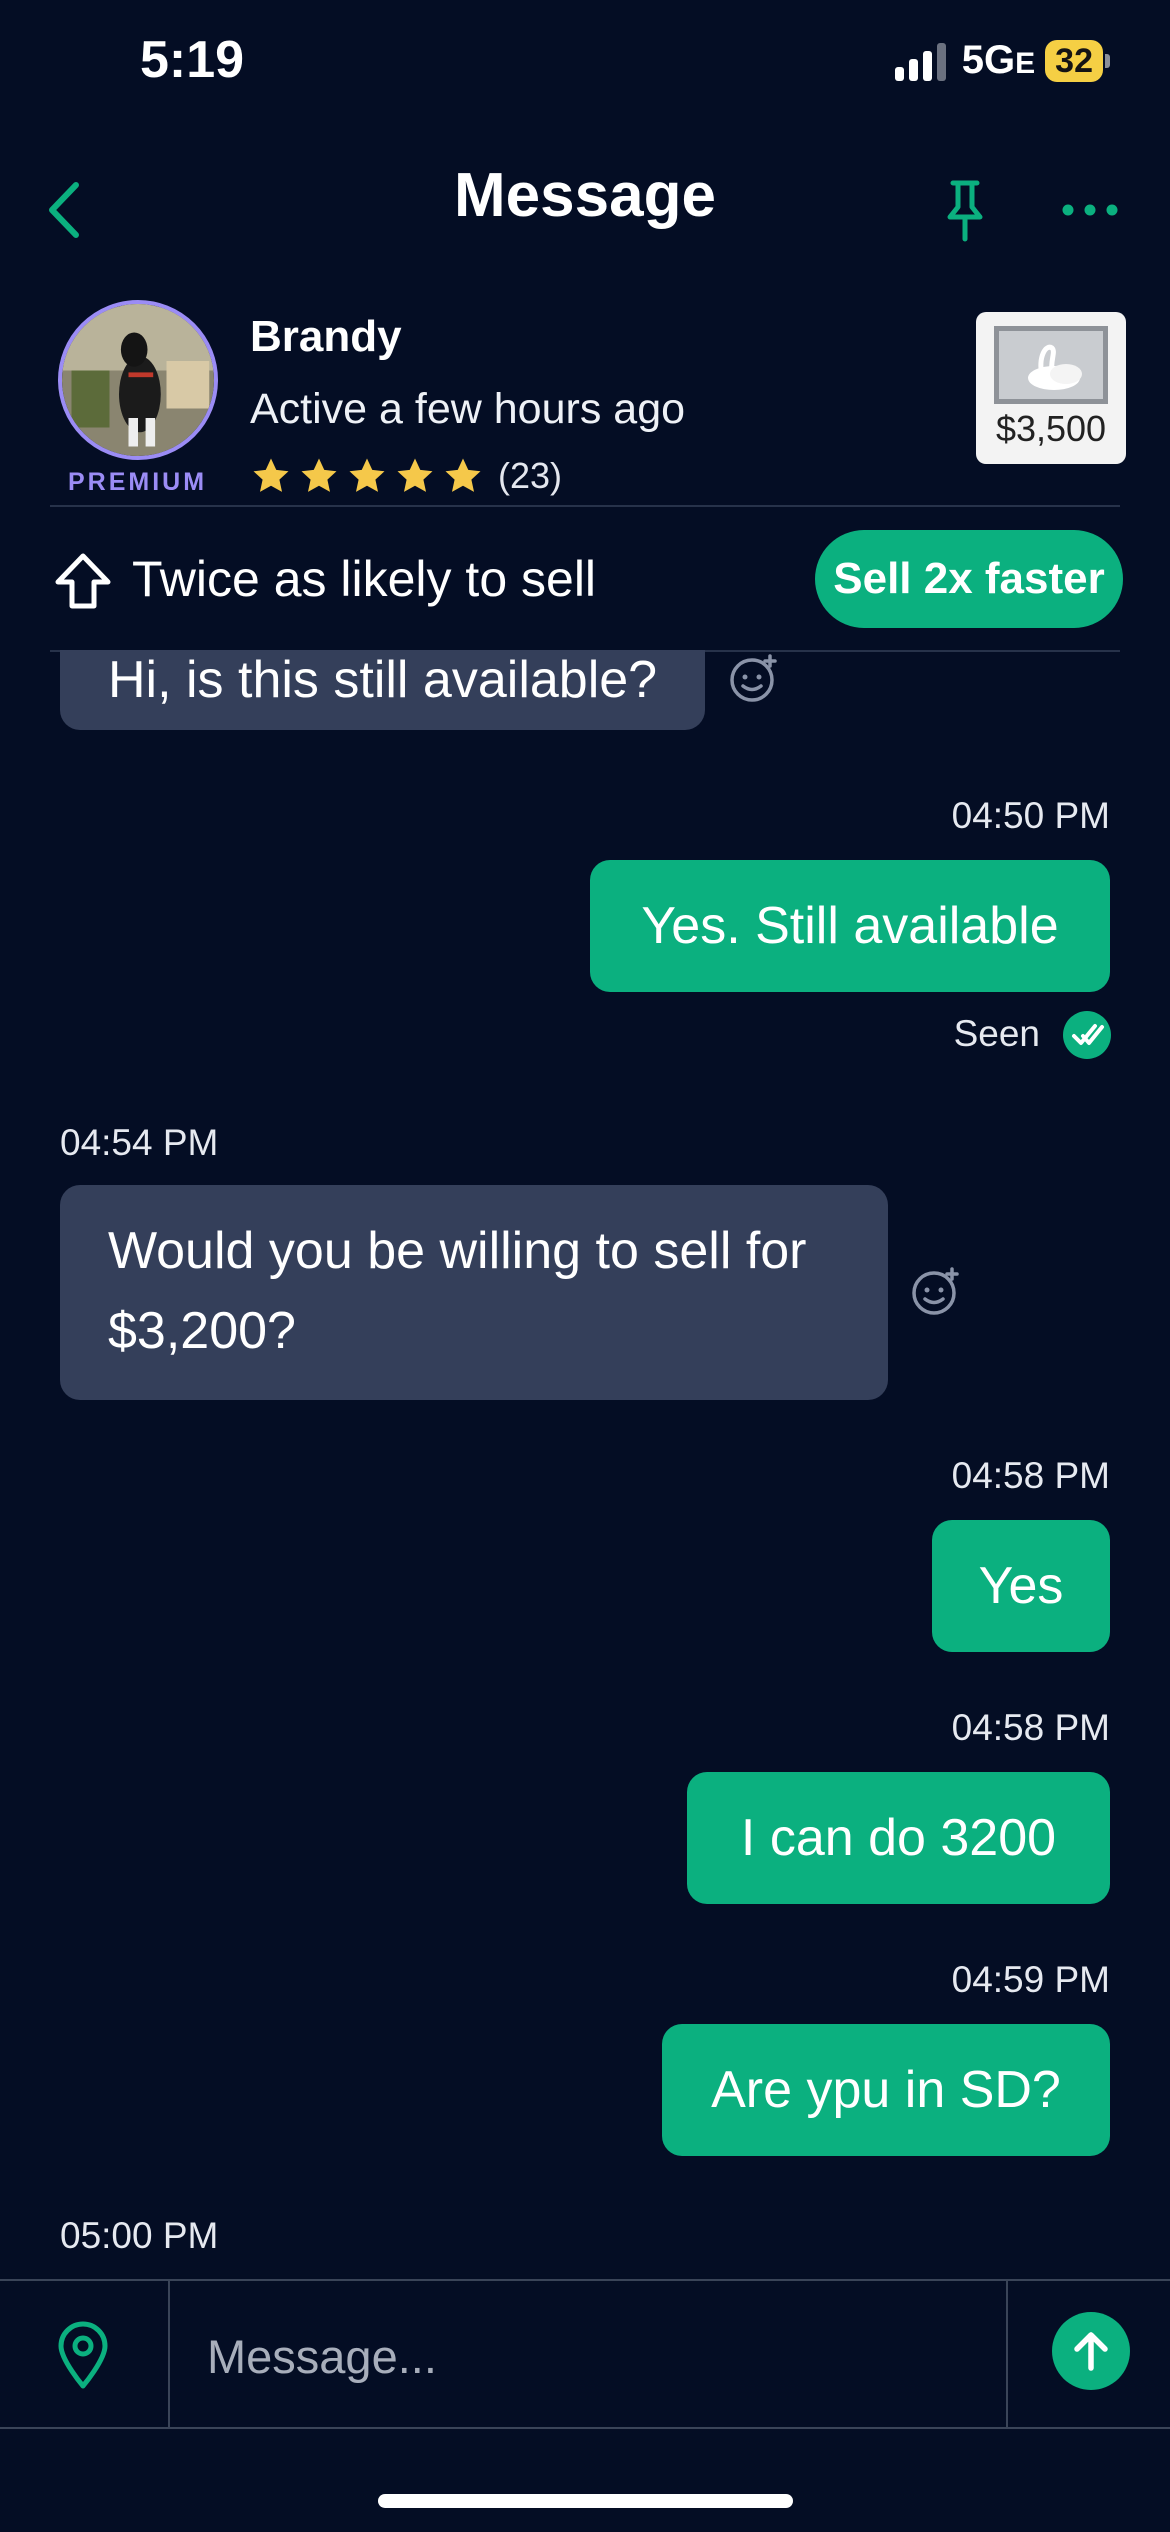  I want to click on outgoing-message: Are ypu in SD?, so click(886, 2090).